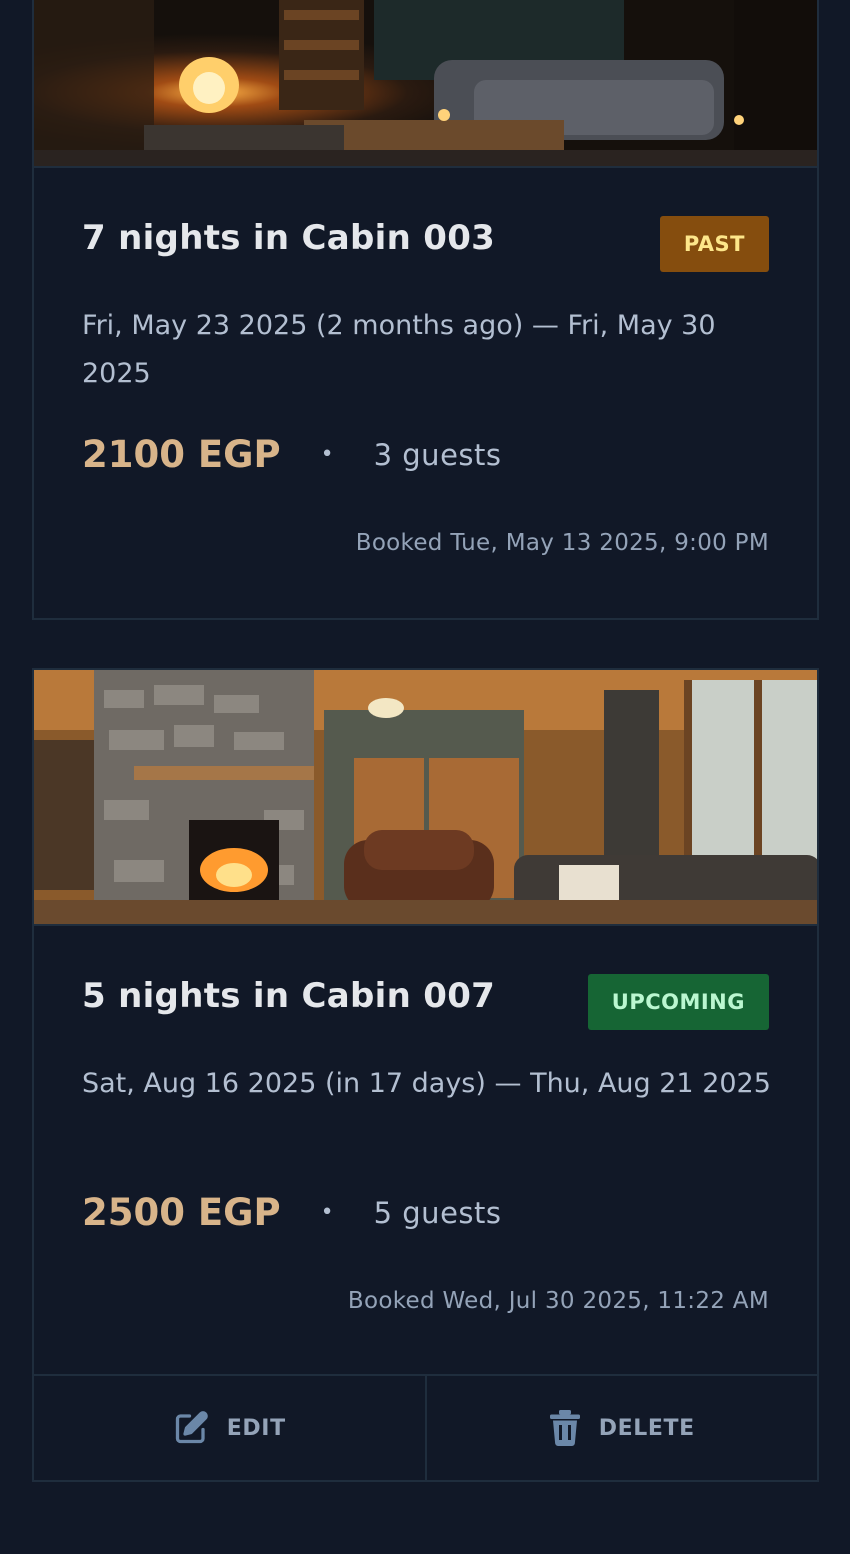  Describe the element at coordinates (181, 1212) in the screenshot. I see `booking-price: 2500 EGP` at that location.